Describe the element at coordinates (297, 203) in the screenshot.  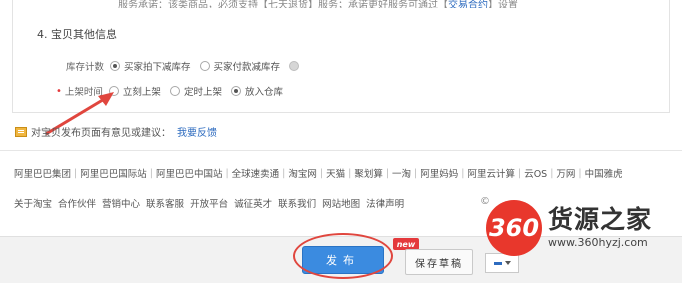
I see `footer-link: 联系我们` at that location.